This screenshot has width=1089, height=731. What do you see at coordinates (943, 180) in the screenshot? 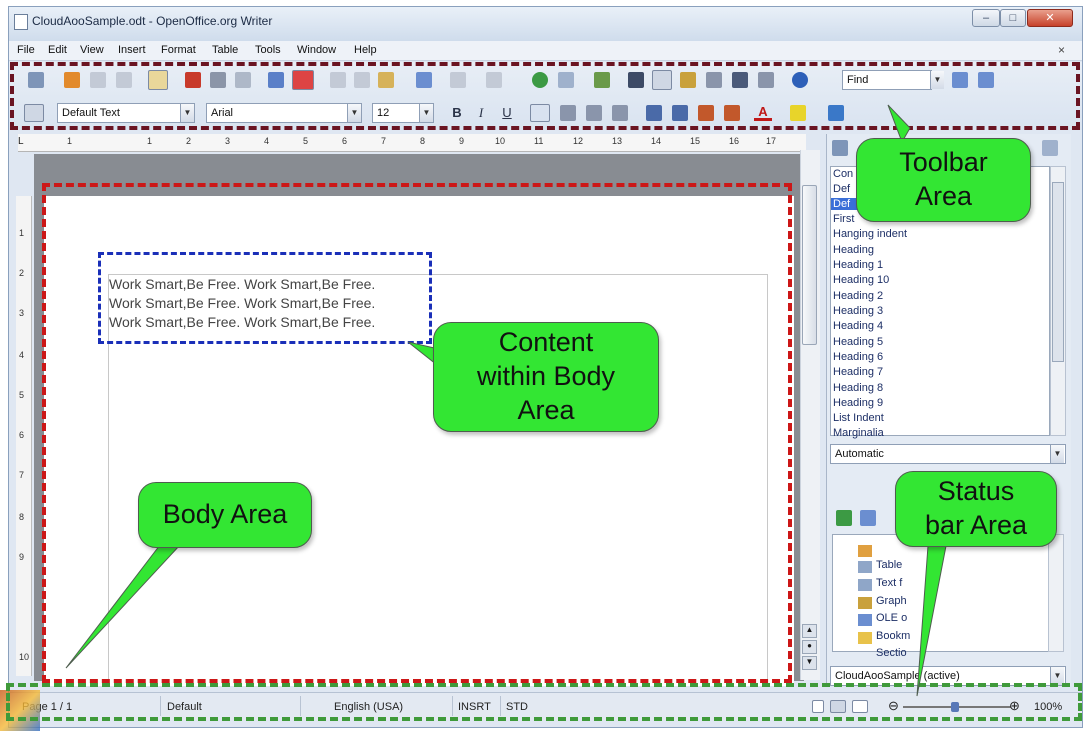
I see `toolbar-area-callout: Toolbar Area` at bounding box center [943, 180].